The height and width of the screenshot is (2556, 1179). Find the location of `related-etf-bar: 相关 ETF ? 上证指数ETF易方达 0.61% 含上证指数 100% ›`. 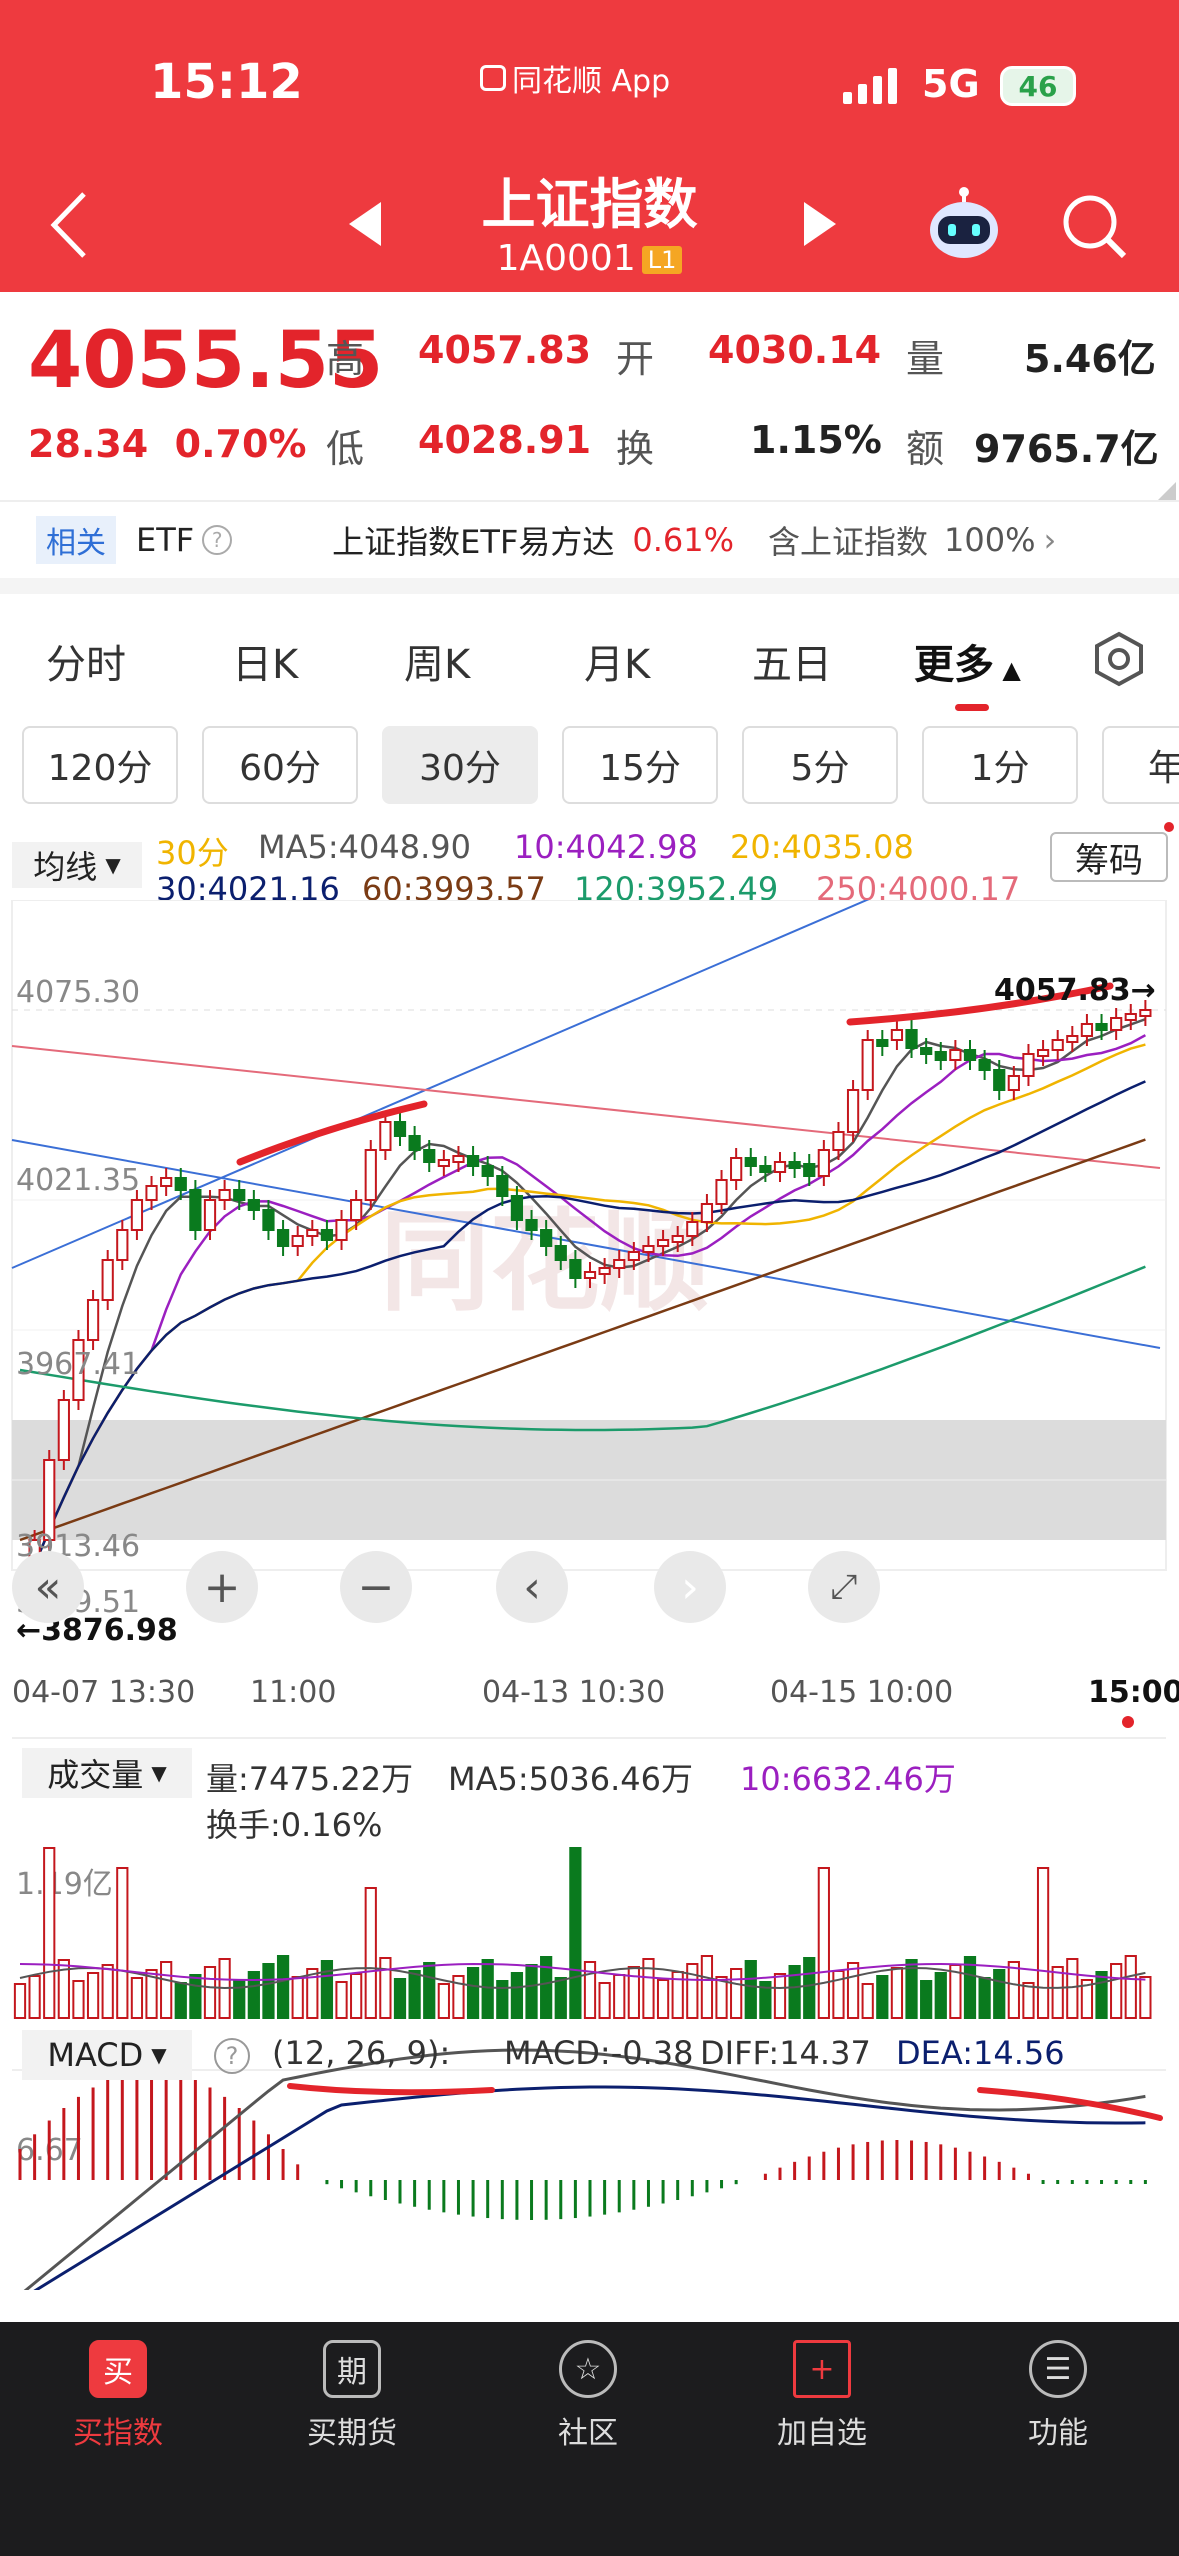

related-etf-bar: 相关 ETF ? 上证指数ETF易方达 0.61% 含上证指数 100% › is located at coordinates (589, 548).